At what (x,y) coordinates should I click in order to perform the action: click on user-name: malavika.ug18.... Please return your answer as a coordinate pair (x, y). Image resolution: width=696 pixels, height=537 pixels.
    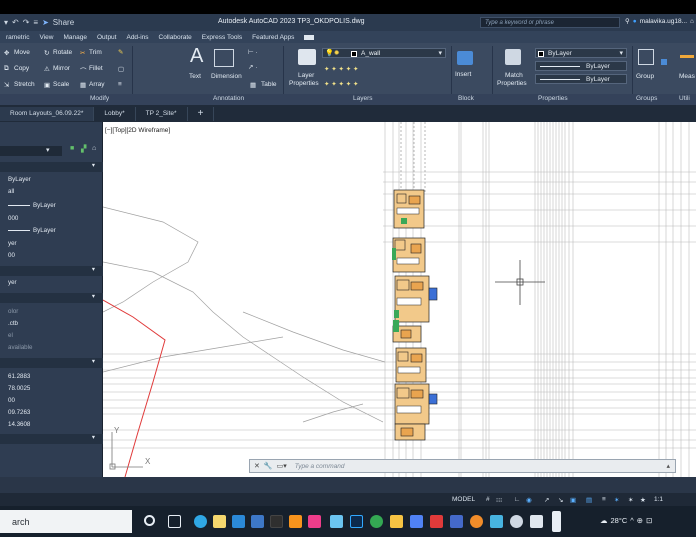
    Looking at the image, I should click on (663, 21).